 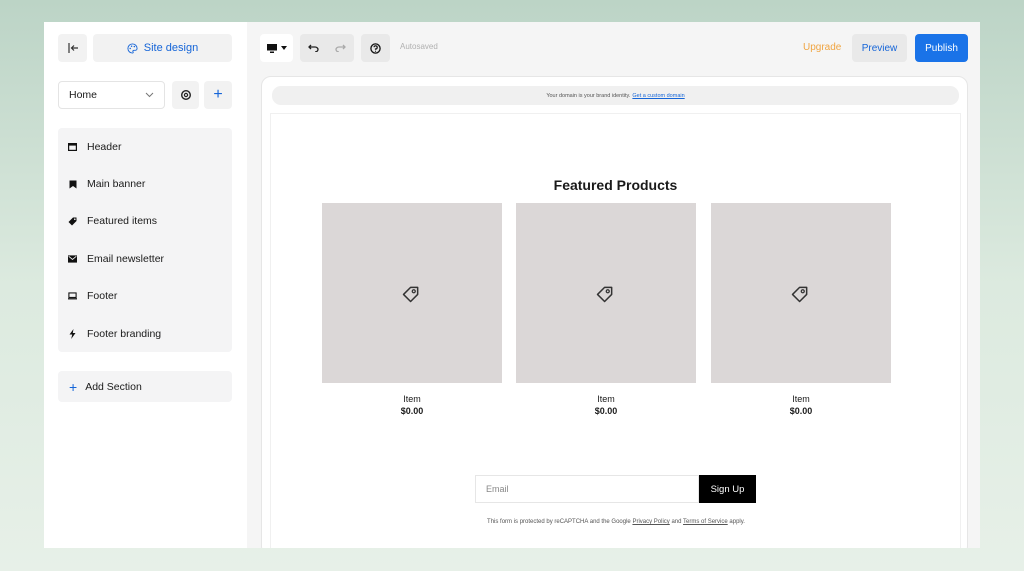 I want to click on bookmark-icon, so click(x=72, y=184).